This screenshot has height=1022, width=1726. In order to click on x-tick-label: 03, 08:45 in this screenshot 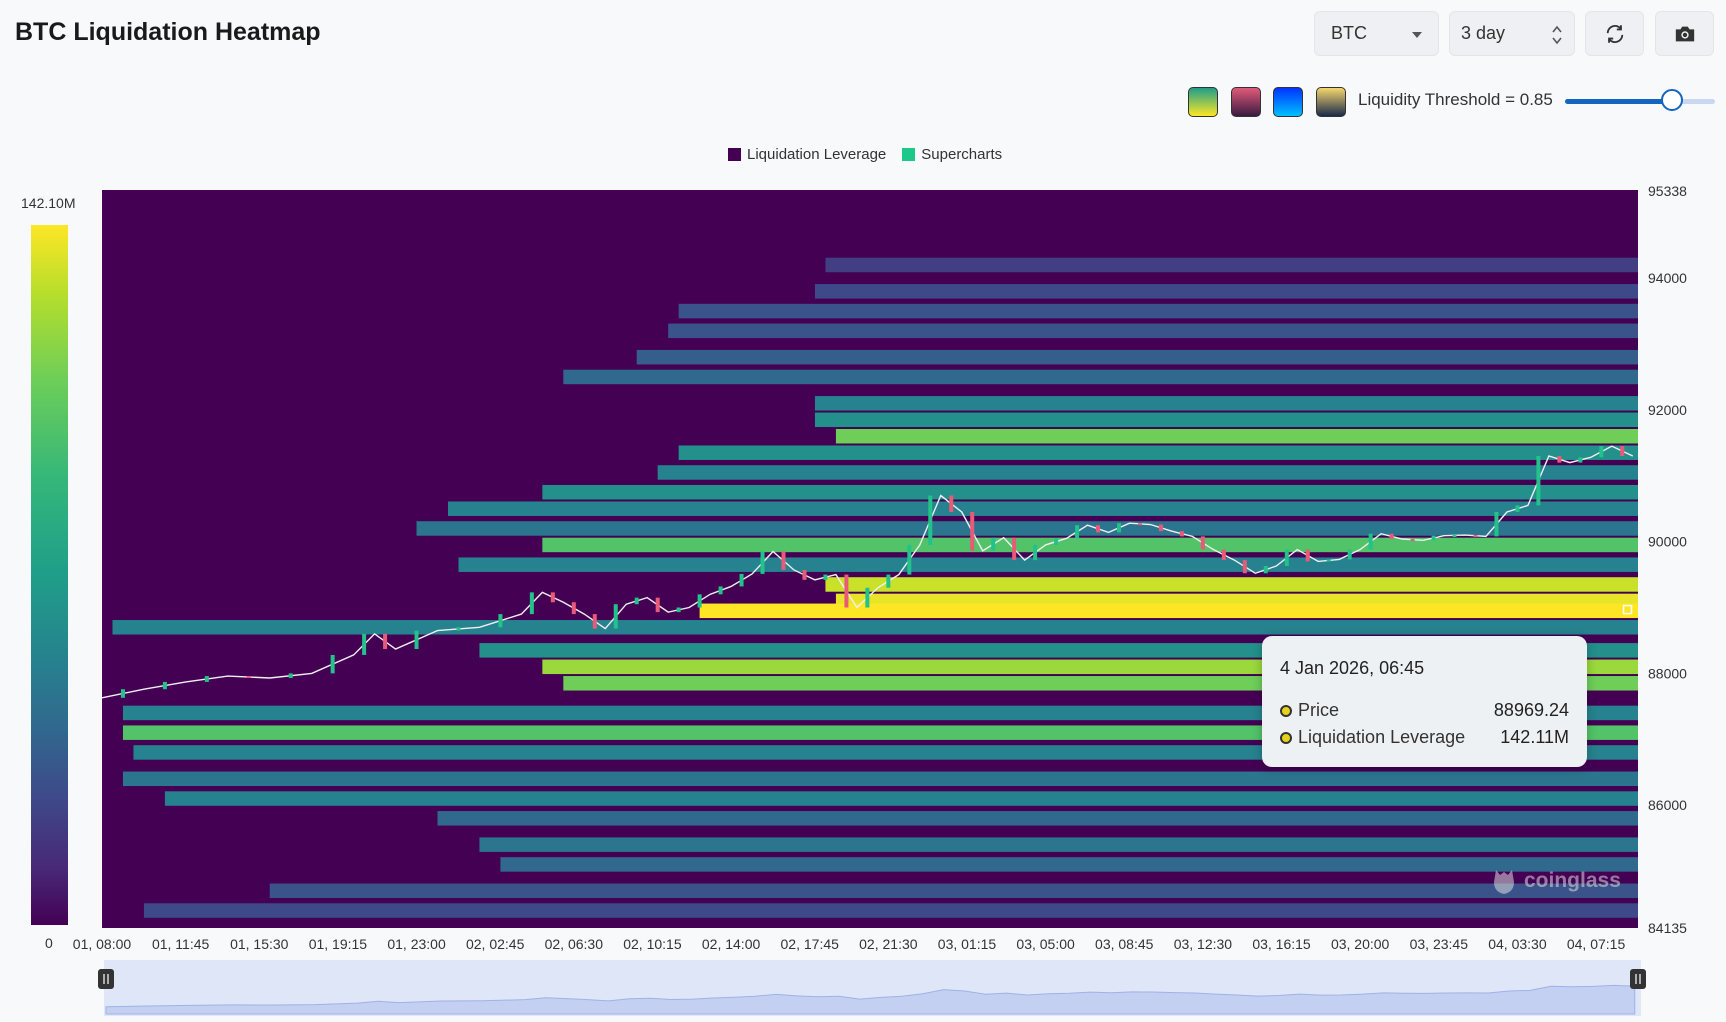, I will do `click(1124, 944)`.